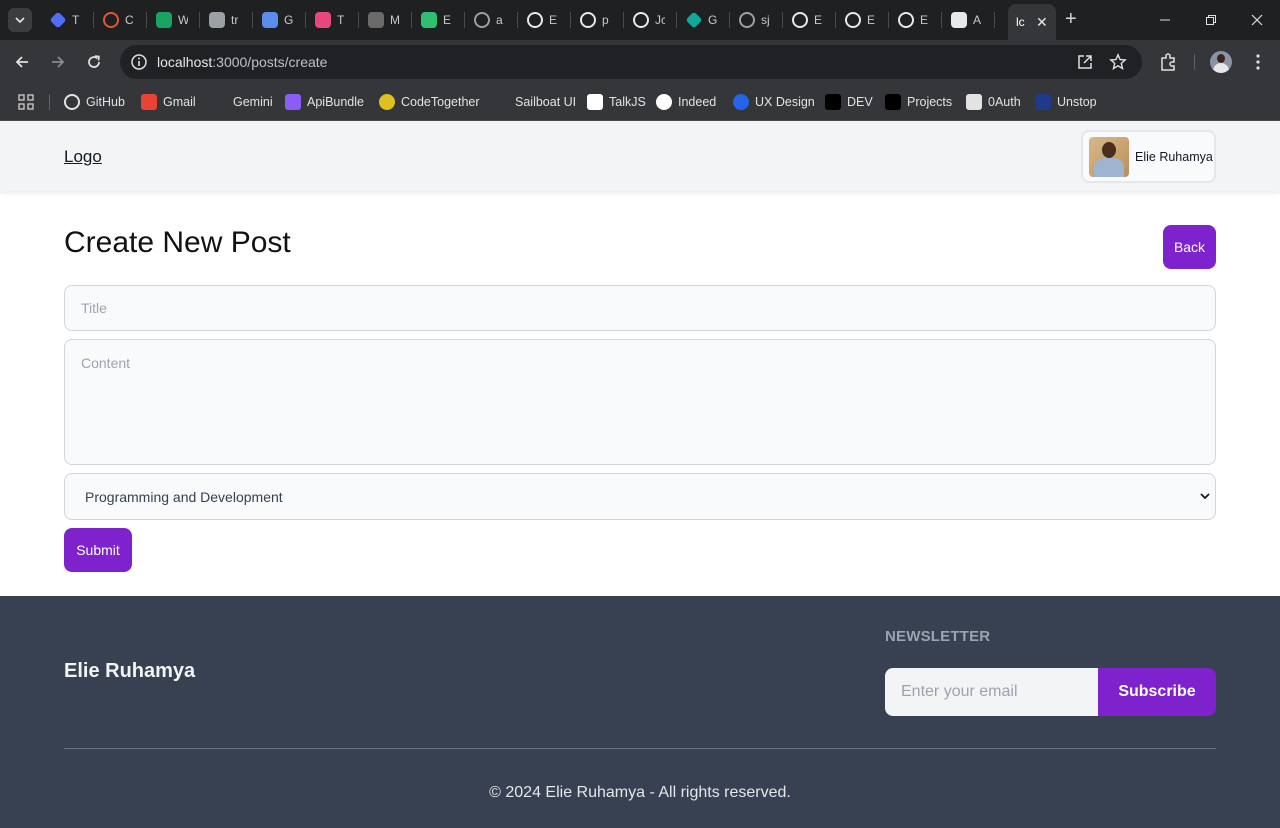 The height and width of the screenshot is (828, 1280). I want to click on gemini-icon, so click(219, 102).